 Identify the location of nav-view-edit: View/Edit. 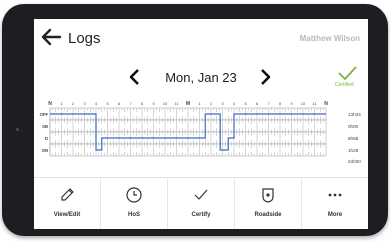
(67, 203).